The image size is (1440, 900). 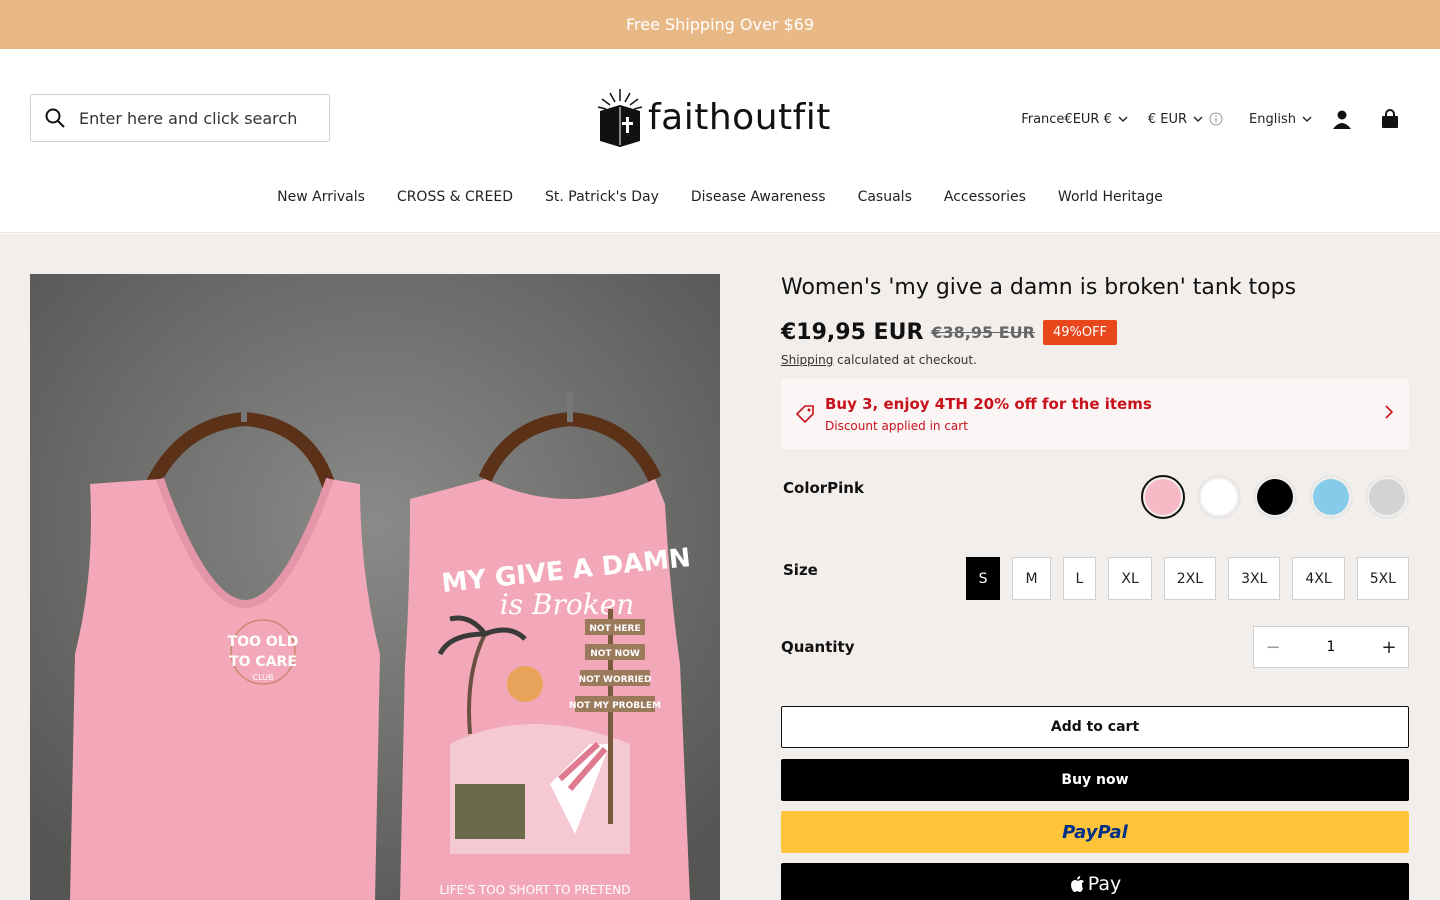 What do you see at coordinates (1080, 332) in the screenshot?
I see `discount-badge: 49%OFF` at bounding box center [1080, 332].